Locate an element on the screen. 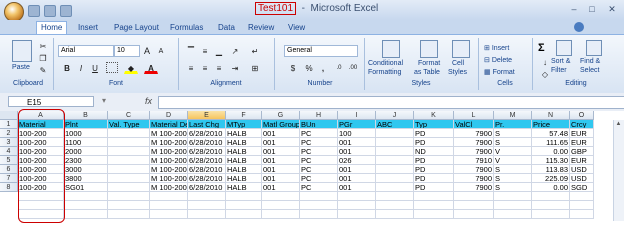 Image resolution: width=624 pixels, height=240 pixels. format-cells-button: ▦ Format is located at coordinates (499, 72).